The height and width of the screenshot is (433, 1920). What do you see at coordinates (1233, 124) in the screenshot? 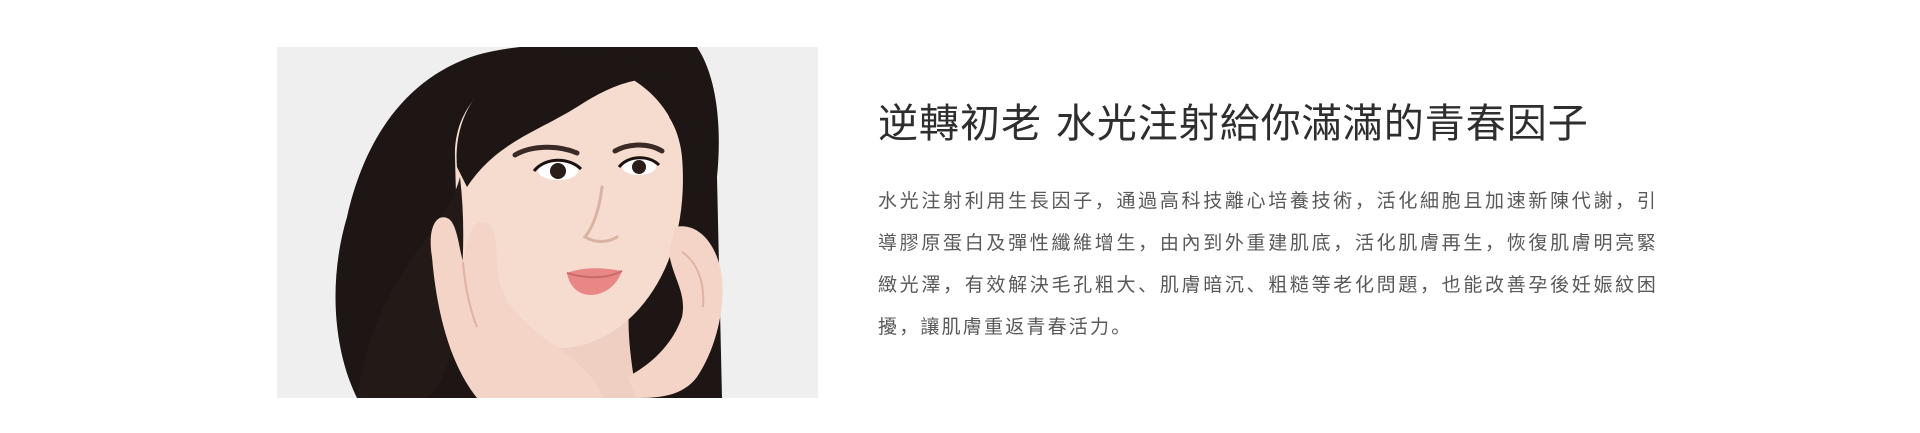
I see `hero-headline: 逆轉初老 水光注射給你滿滿的青春因子` at bounding box center [1233, 124].